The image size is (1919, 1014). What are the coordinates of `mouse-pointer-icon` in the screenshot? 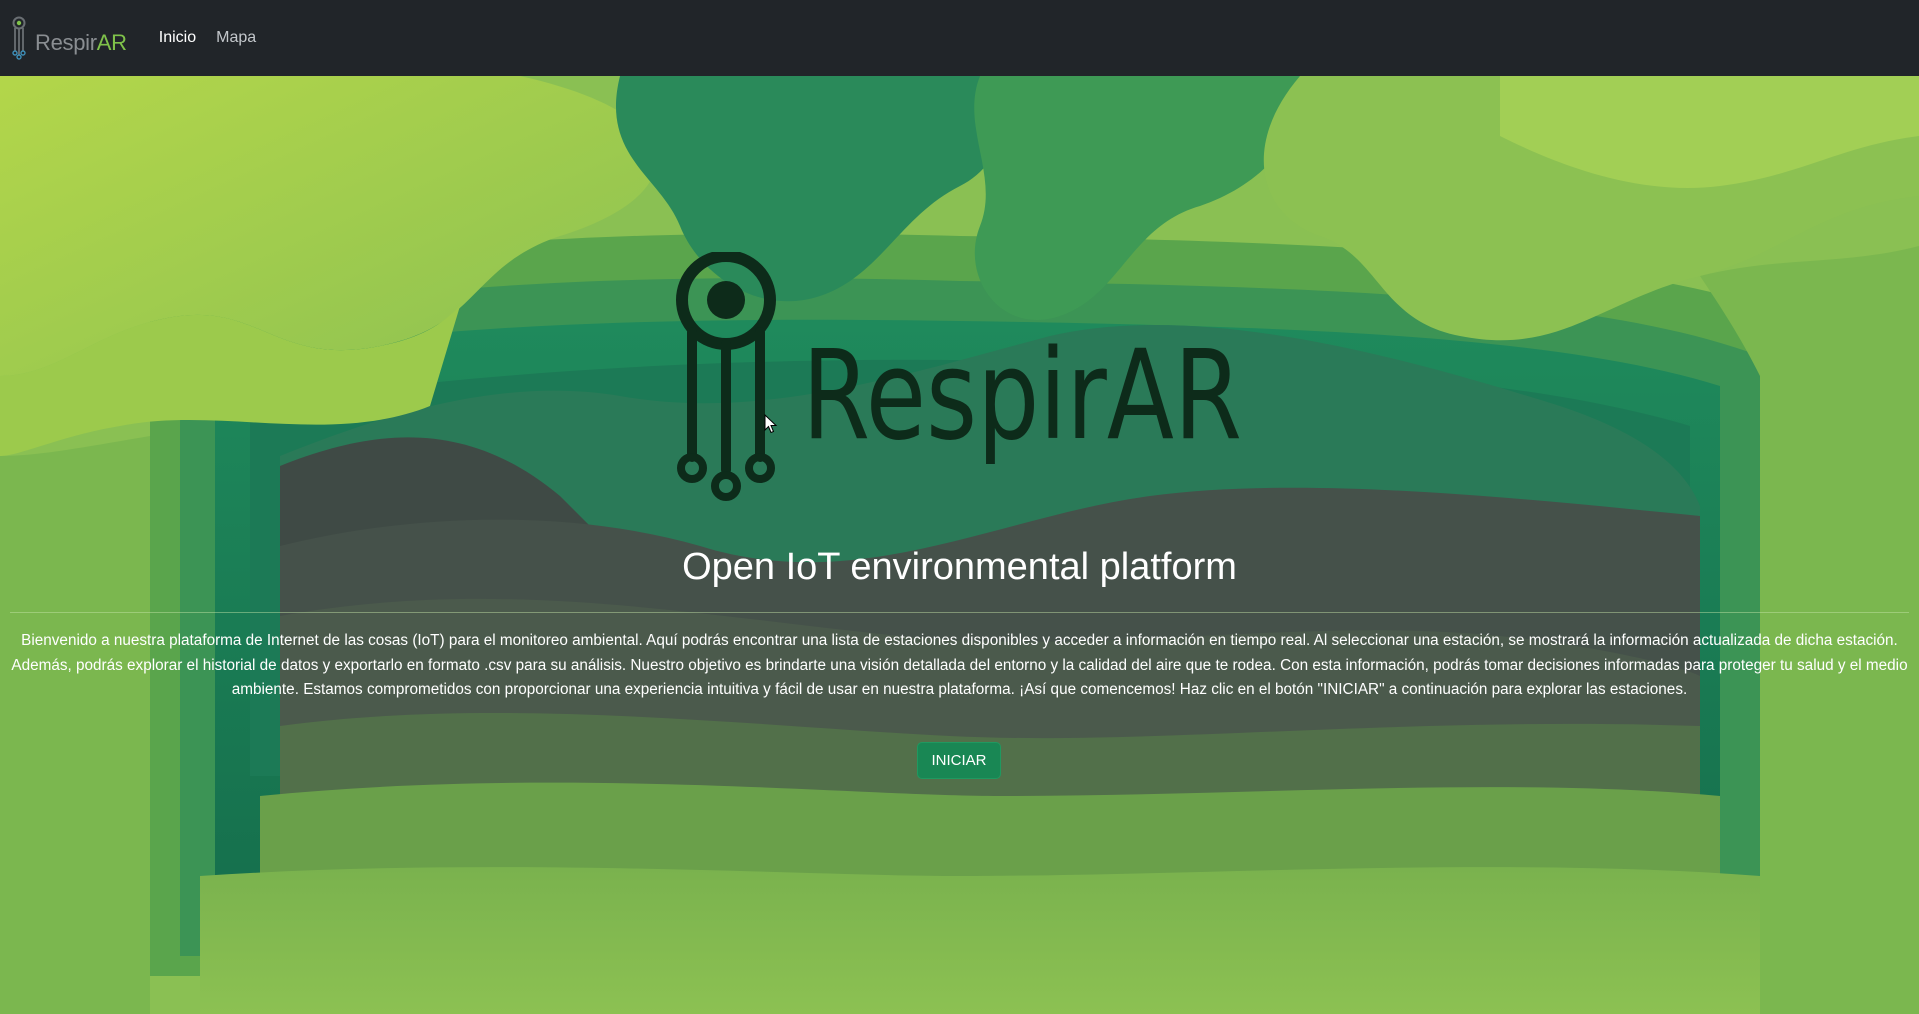 It's located at (771, 424).